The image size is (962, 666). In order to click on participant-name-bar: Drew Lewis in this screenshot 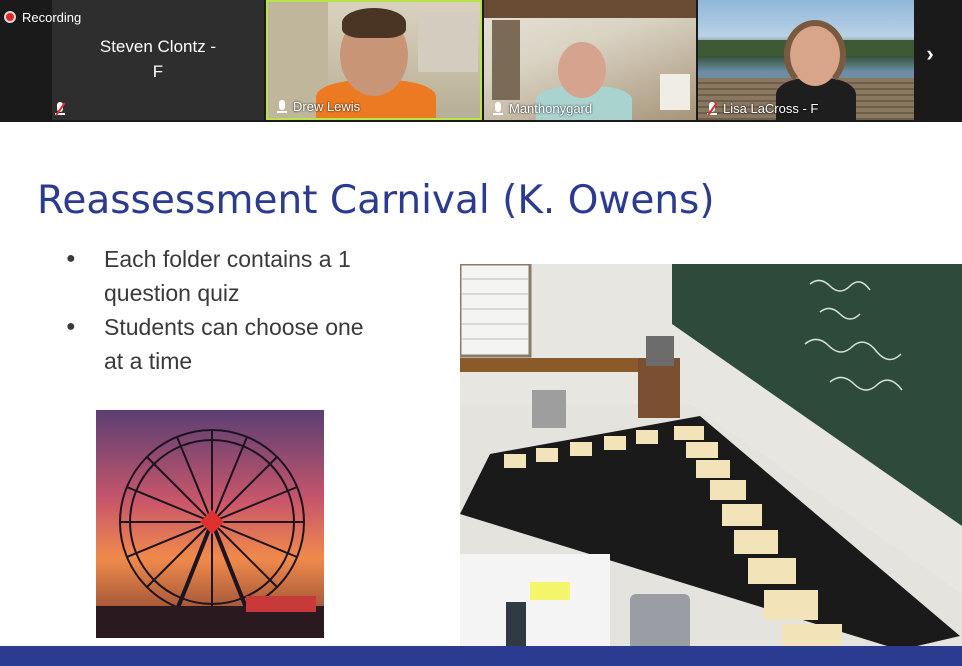, I will do `click(318, 106)`.